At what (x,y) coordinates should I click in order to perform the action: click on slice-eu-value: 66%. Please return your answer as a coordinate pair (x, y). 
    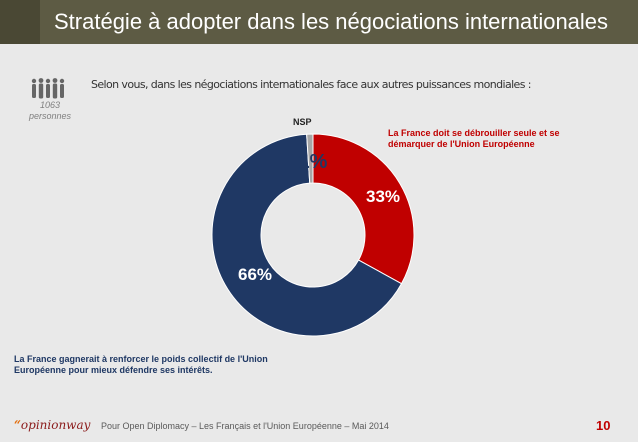
    Looking at the image, I should click on (255, 274).